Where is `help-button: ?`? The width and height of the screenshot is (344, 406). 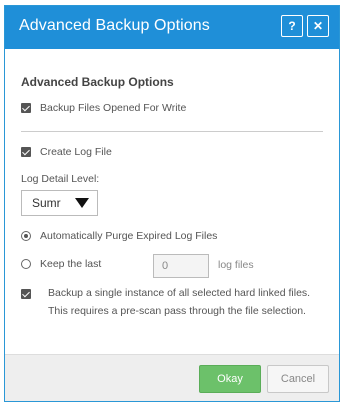
help-button: ? is located at coordinates (292, 26).